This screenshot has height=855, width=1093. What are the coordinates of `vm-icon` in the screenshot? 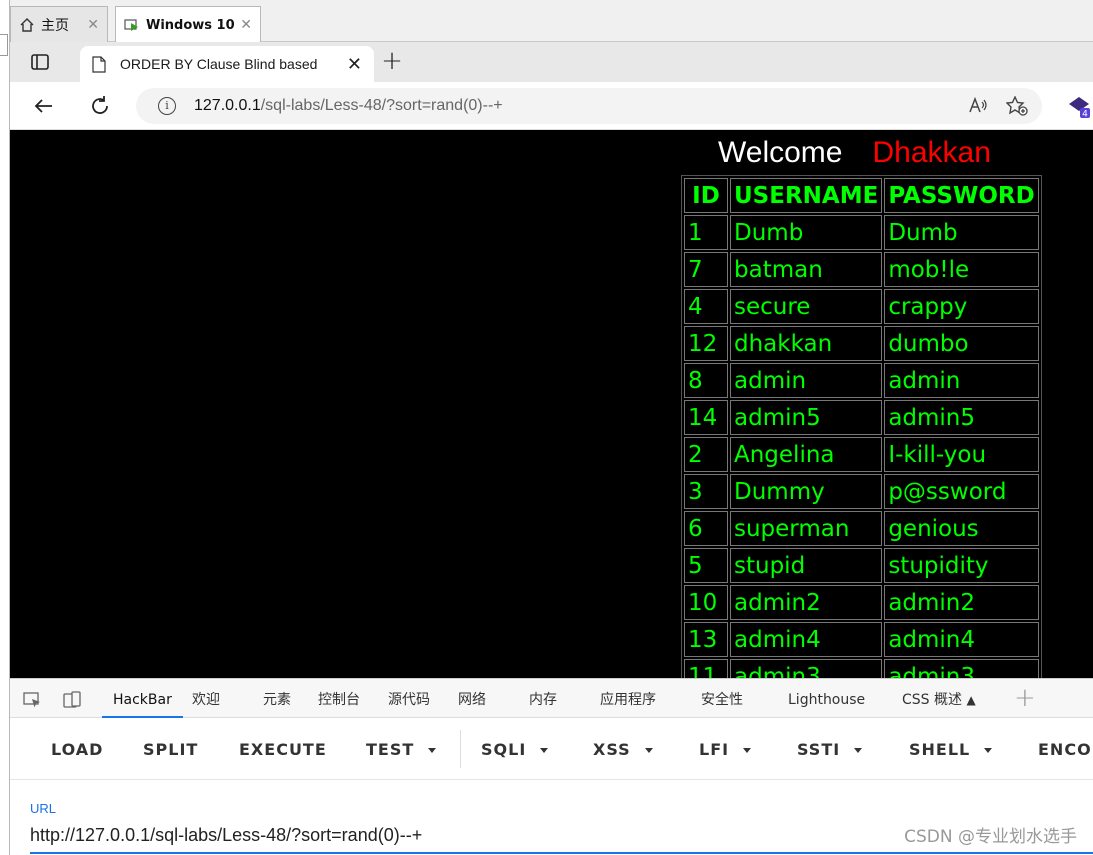 It's located at (132, 25).